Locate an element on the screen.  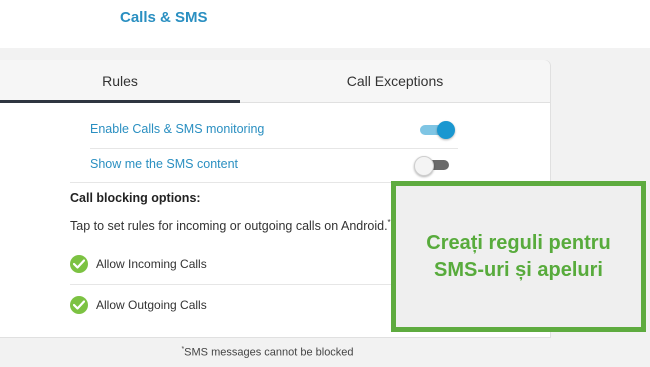
annotation-line-1: Creați reguli pentru is located at coordinates (518, 242).